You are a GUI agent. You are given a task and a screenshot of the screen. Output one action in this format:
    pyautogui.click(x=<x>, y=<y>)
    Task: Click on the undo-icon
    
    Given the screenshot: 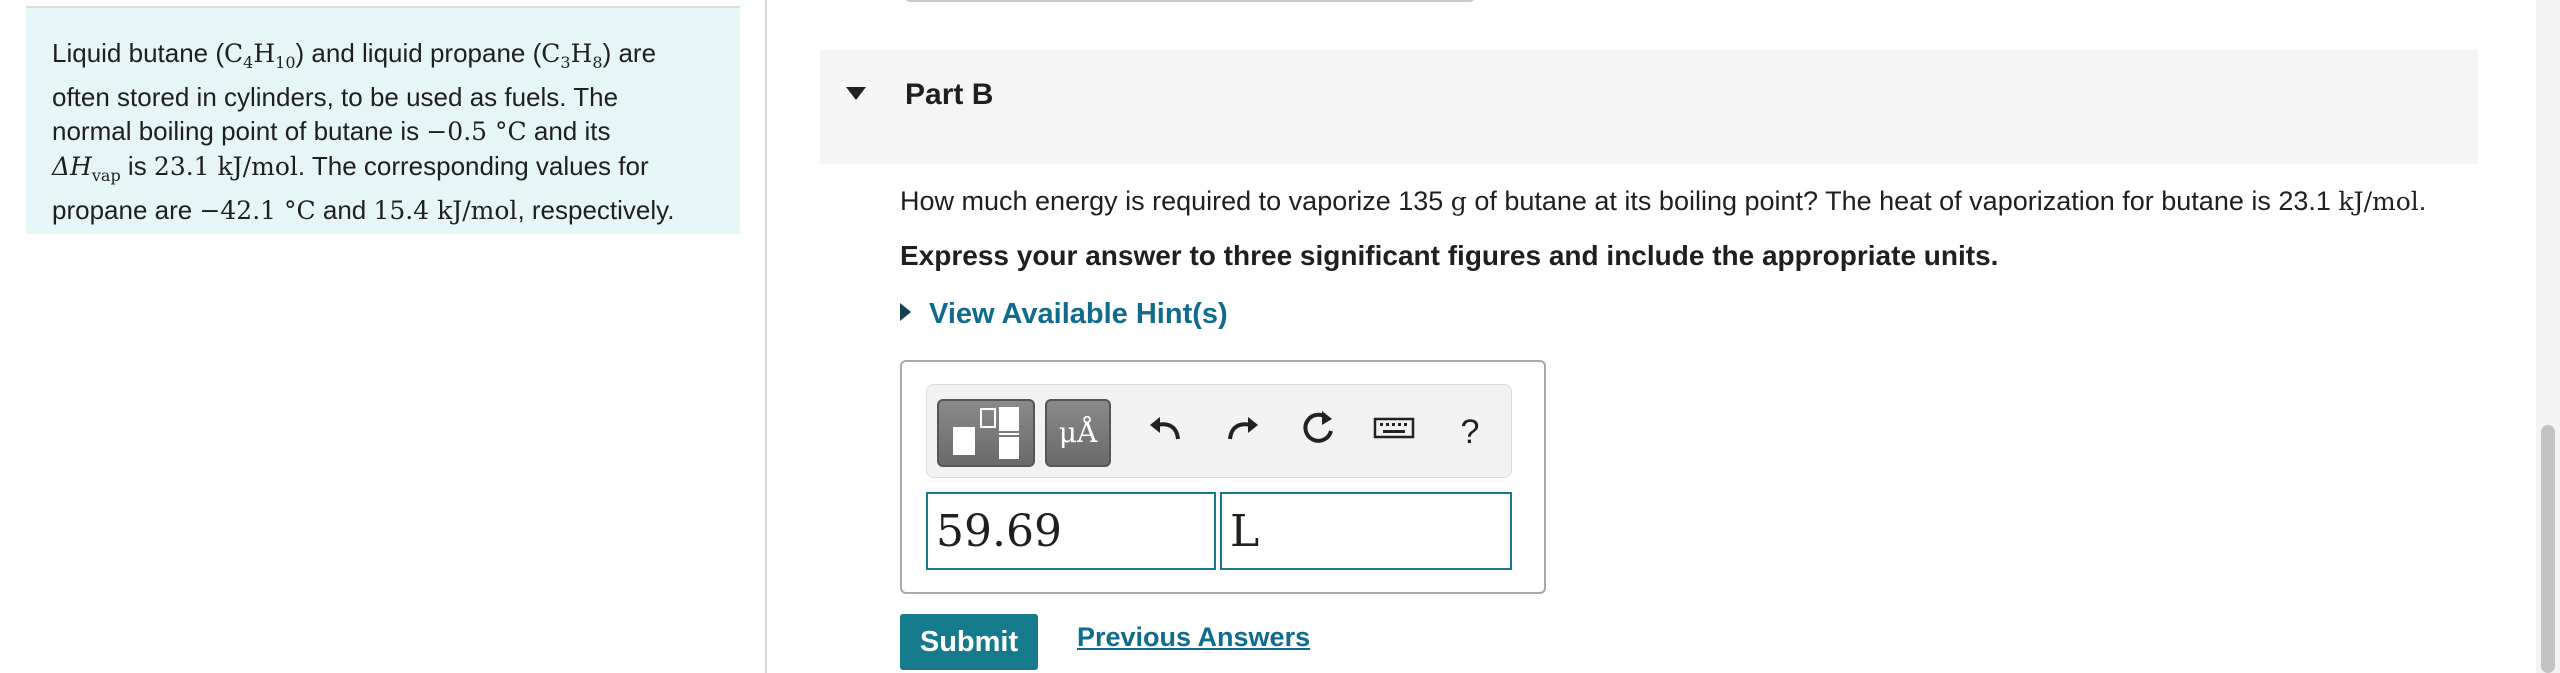 What is the action you would take?
    pyautogui.click(x=1166, y=432)
    